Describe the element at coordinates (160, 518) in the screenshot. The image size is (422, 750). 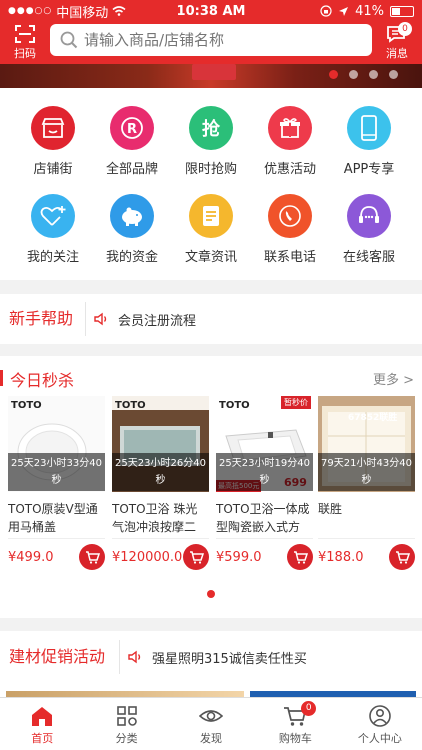
I see `product-name: TOTO卫浴 珠光气泡冲浪按摩二` at that location.